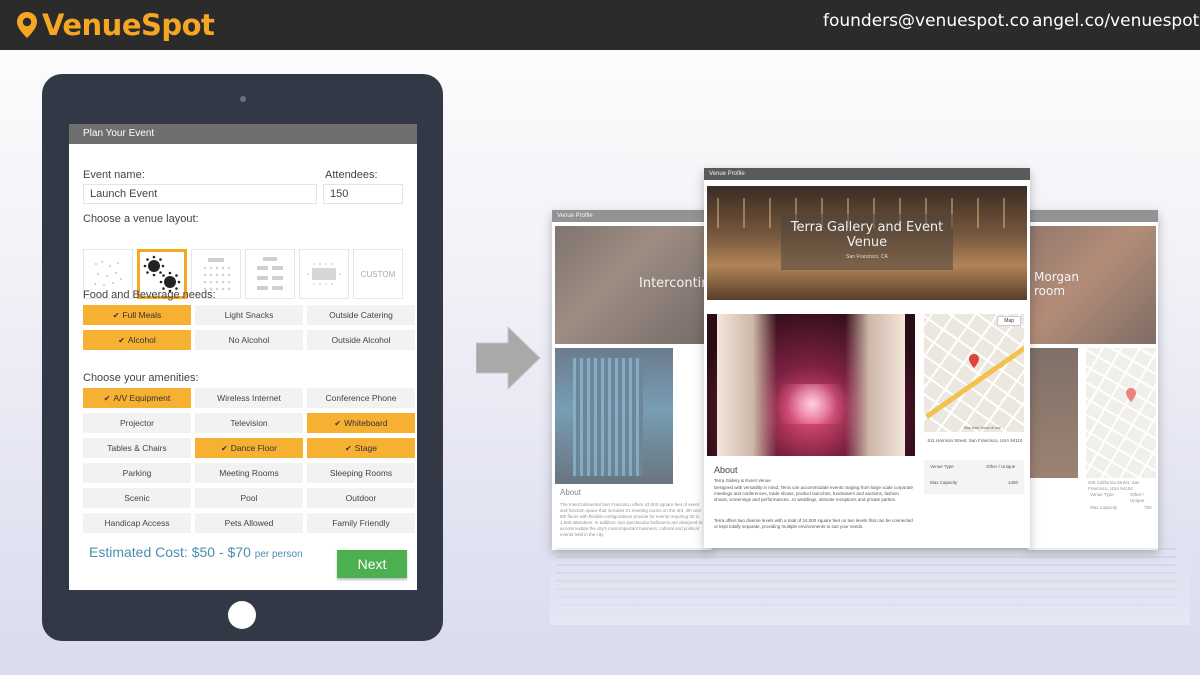 The width and height of the screenshot is (1200, 675). I want to click on layout-conference, so click(324, 274).